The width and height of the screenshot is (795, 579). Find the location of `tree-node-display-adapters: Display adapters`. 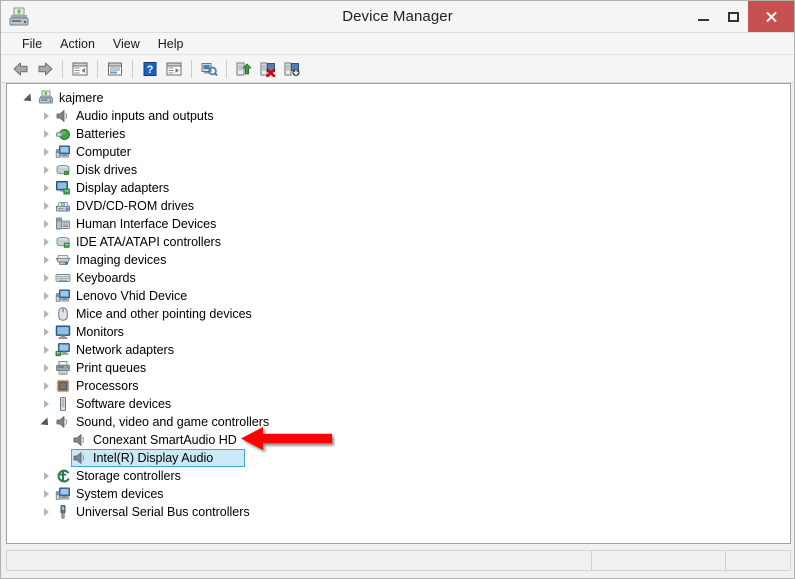

tree-node-display-adapters: Display adapters is located at coordinates (398, 188).